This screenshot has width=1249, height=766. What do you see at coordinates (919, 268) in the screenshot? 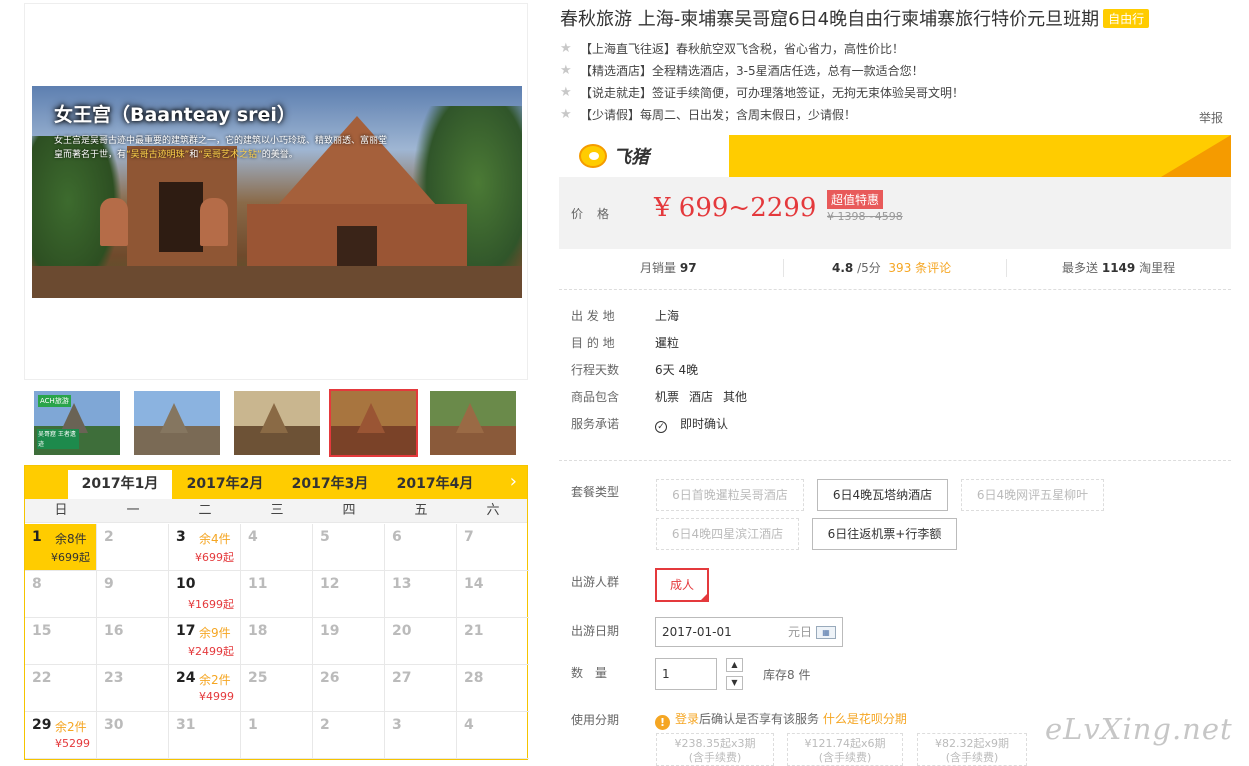
I see `reviews-link: 393 条评论` at bounding box center [919, 268].